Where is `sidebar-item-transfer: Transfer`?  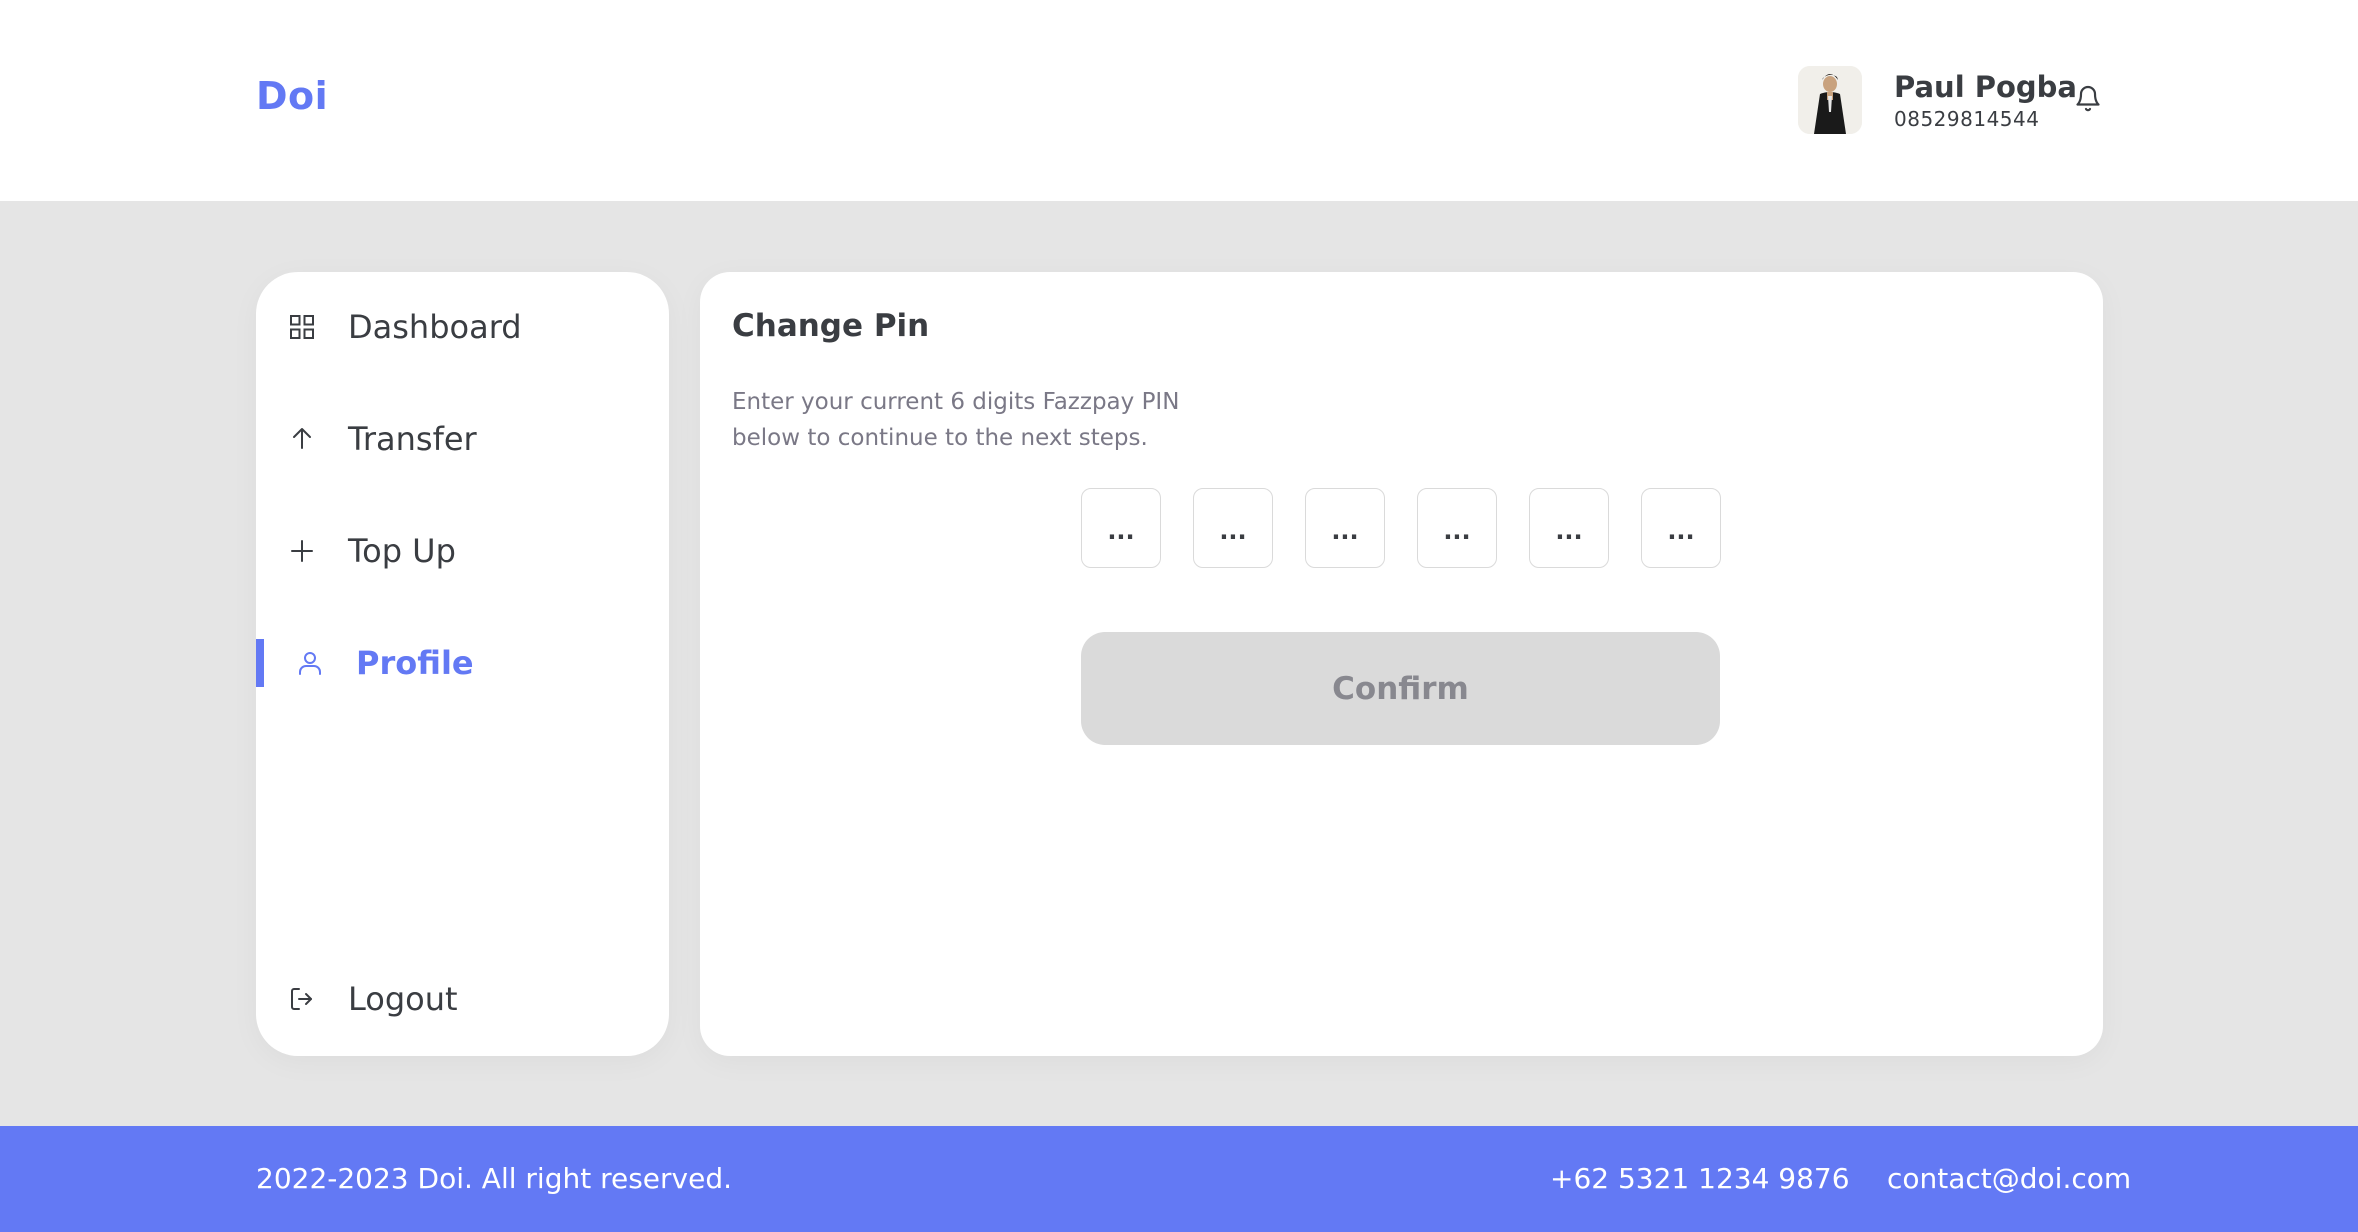
sidebar-item-transfer: Transfer is located at coordinates (462, 439).